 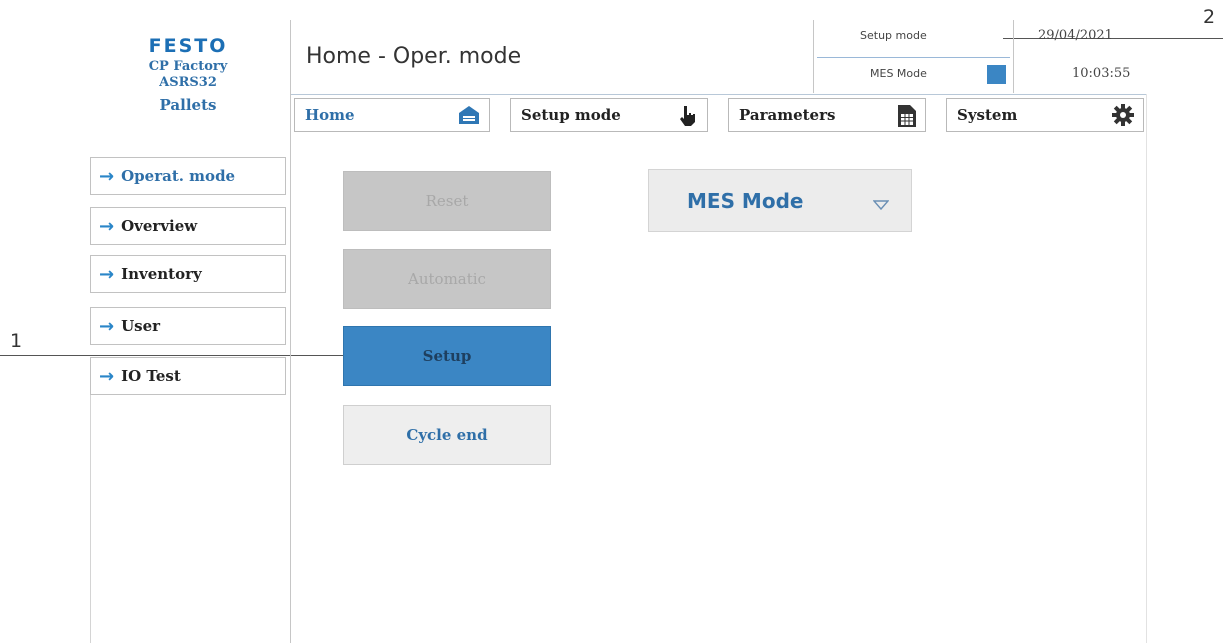 What do you see at coordinates (188, 82) in the screenshot?
I see `brand-line-2: ASRS32` at bounding box center [188, 82].